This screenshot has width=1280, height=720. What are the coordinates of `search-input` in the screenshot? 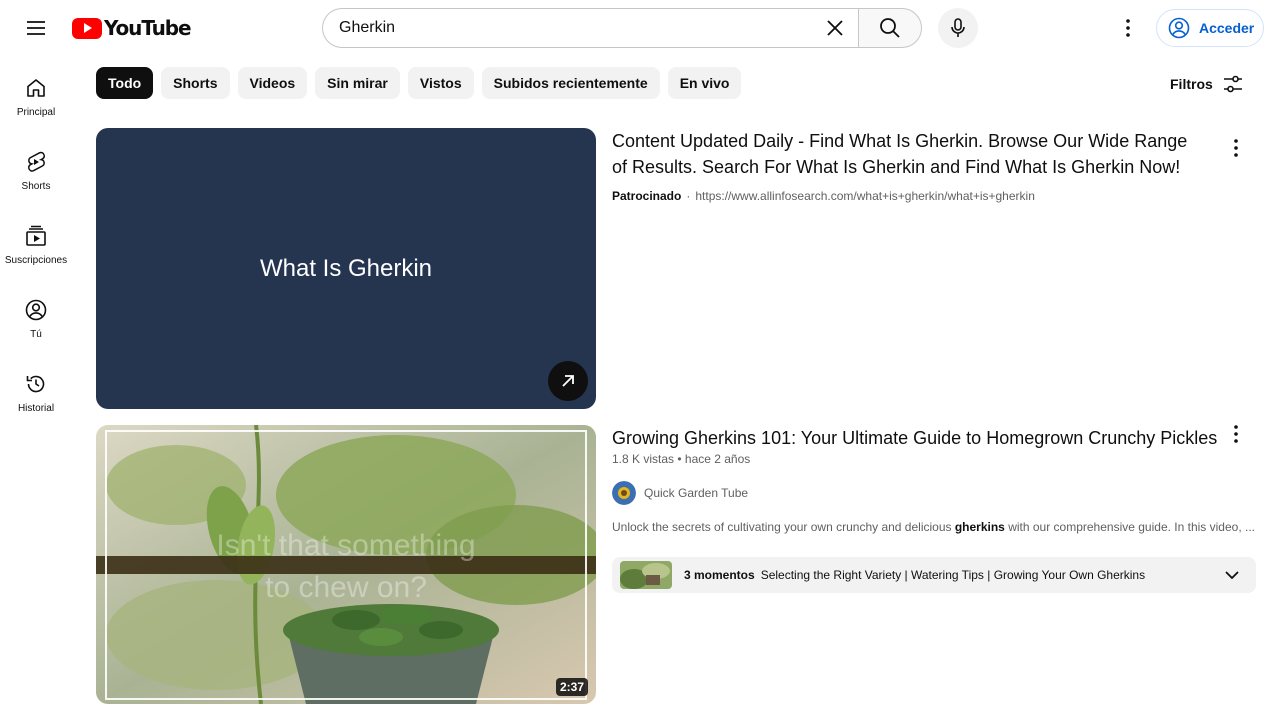 It's located at (569, 28).